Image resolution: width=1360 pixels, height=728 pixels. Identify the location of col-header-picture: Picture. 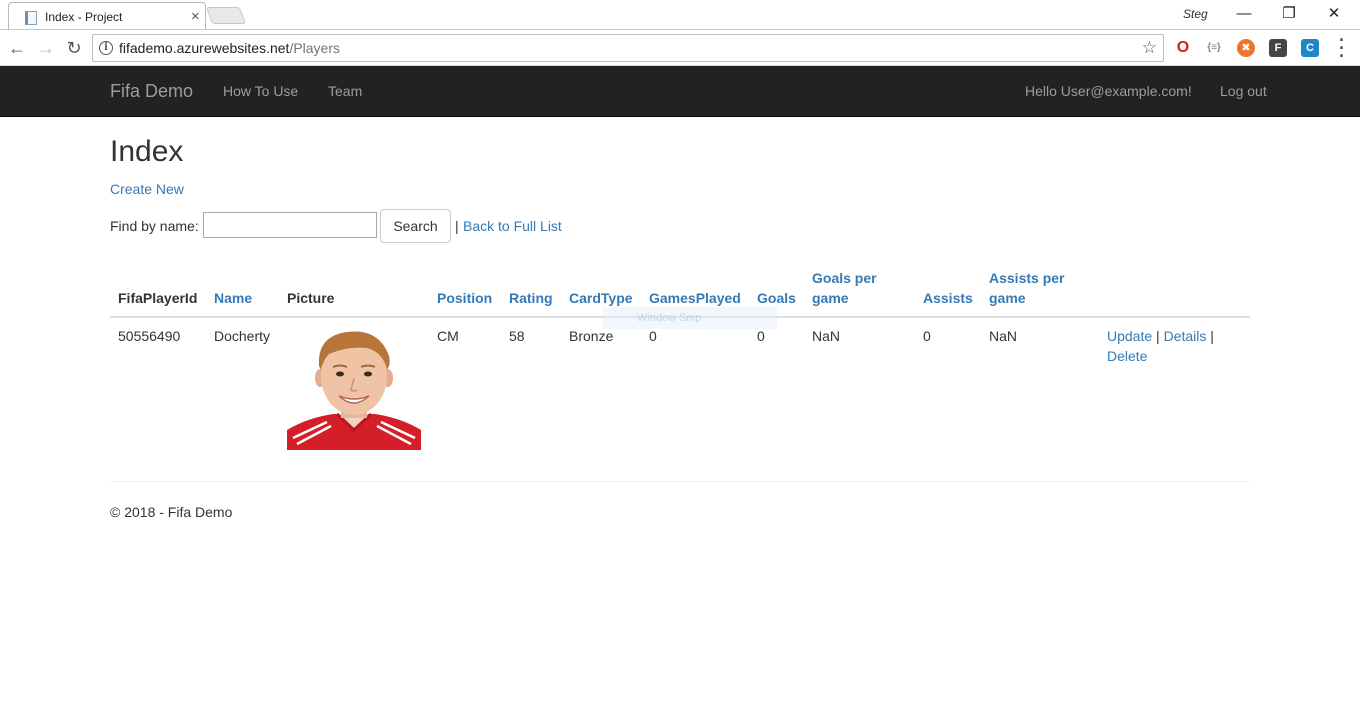
(354, 289).